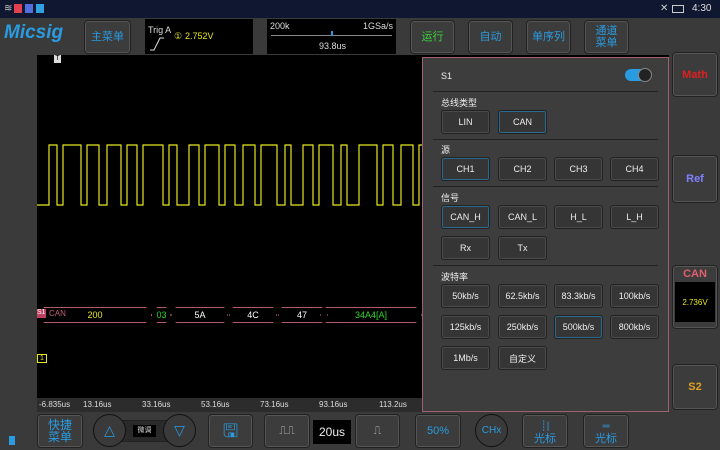  What do you see at coordinates (634, 217) in the screenshot?
I see `signal-l-h-button: L_H` at bounding box center [634, 217].